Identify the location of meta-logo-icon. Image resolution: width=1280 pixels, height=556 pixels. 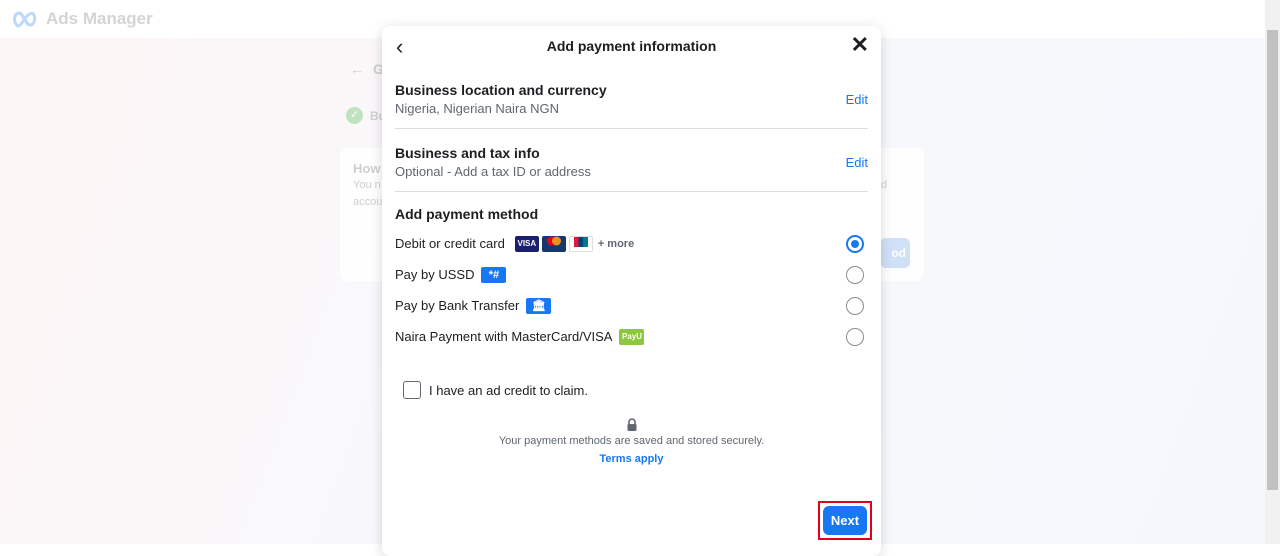
(25, 19).